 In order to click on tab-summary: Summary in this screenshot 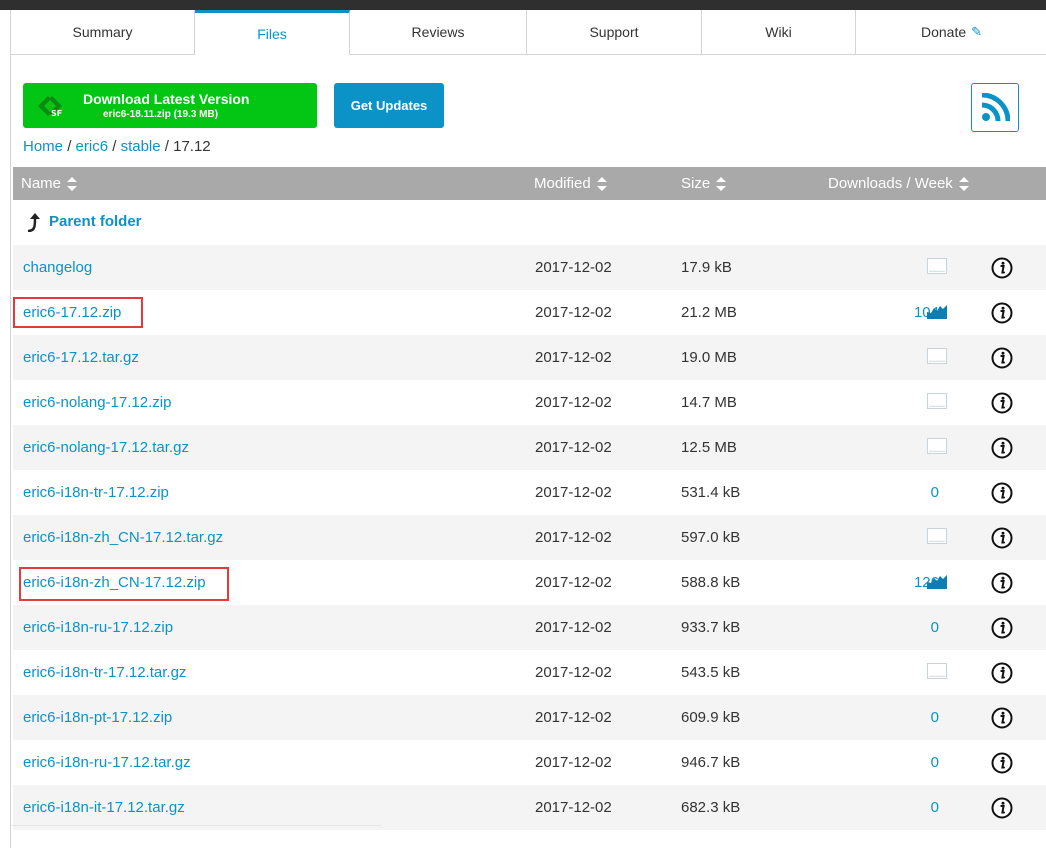, I will do `click(103, 32)`.